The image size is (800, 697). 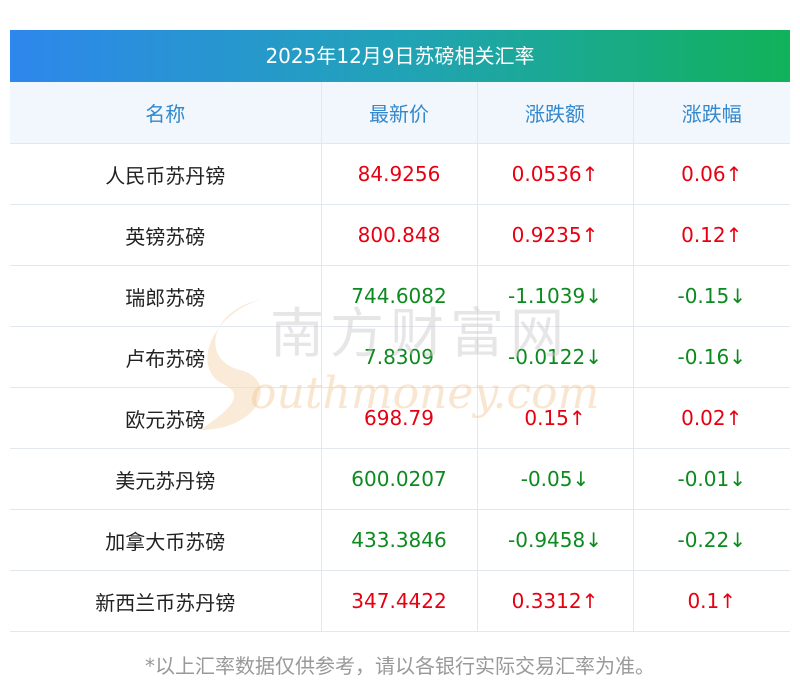 What do you see at coordinates (711, 235) in the screenshot?
I see `change-percent: 0.12↑` at bounding box center [711, 235].